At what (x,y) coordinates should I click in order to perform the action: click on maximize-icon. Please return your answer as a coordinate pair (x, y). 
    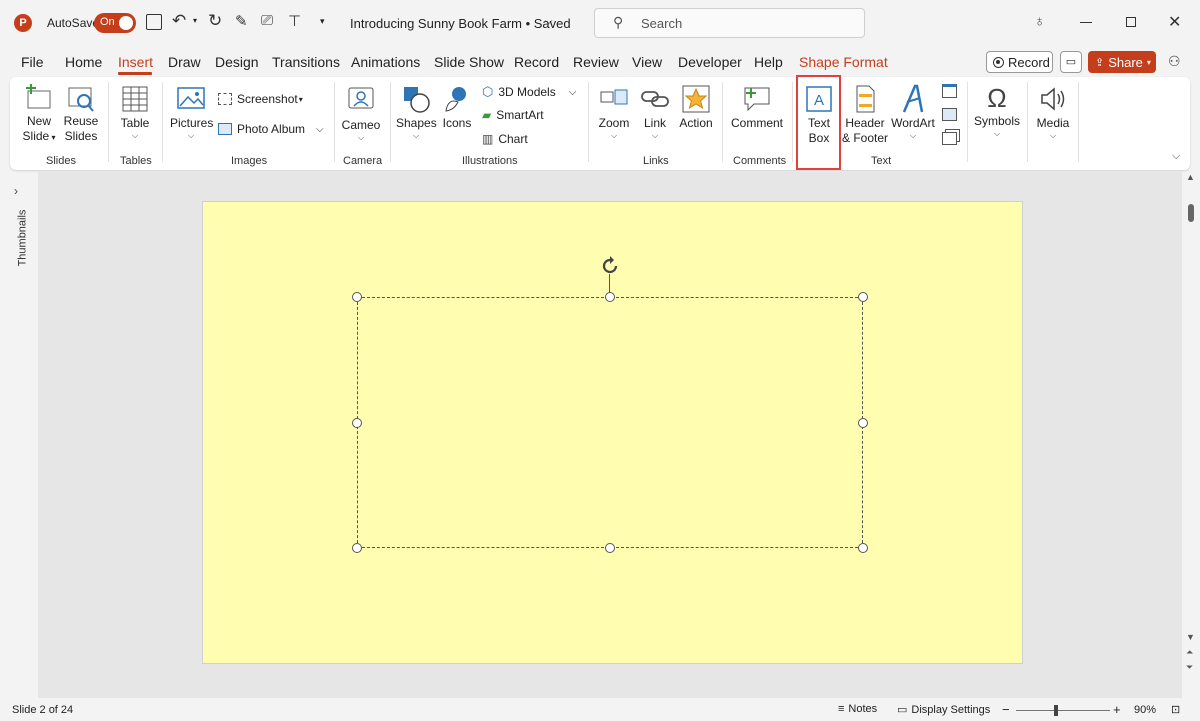
    Looking at the image, I should click on (1131, 22).